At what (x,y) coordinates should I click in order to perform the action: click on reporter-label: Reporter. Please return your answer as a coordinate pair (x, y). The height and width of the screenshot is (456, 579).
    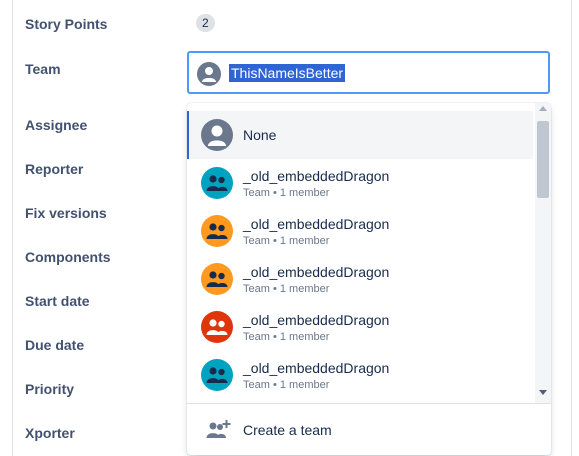
    Looking at the image, I should click on (54, 169).